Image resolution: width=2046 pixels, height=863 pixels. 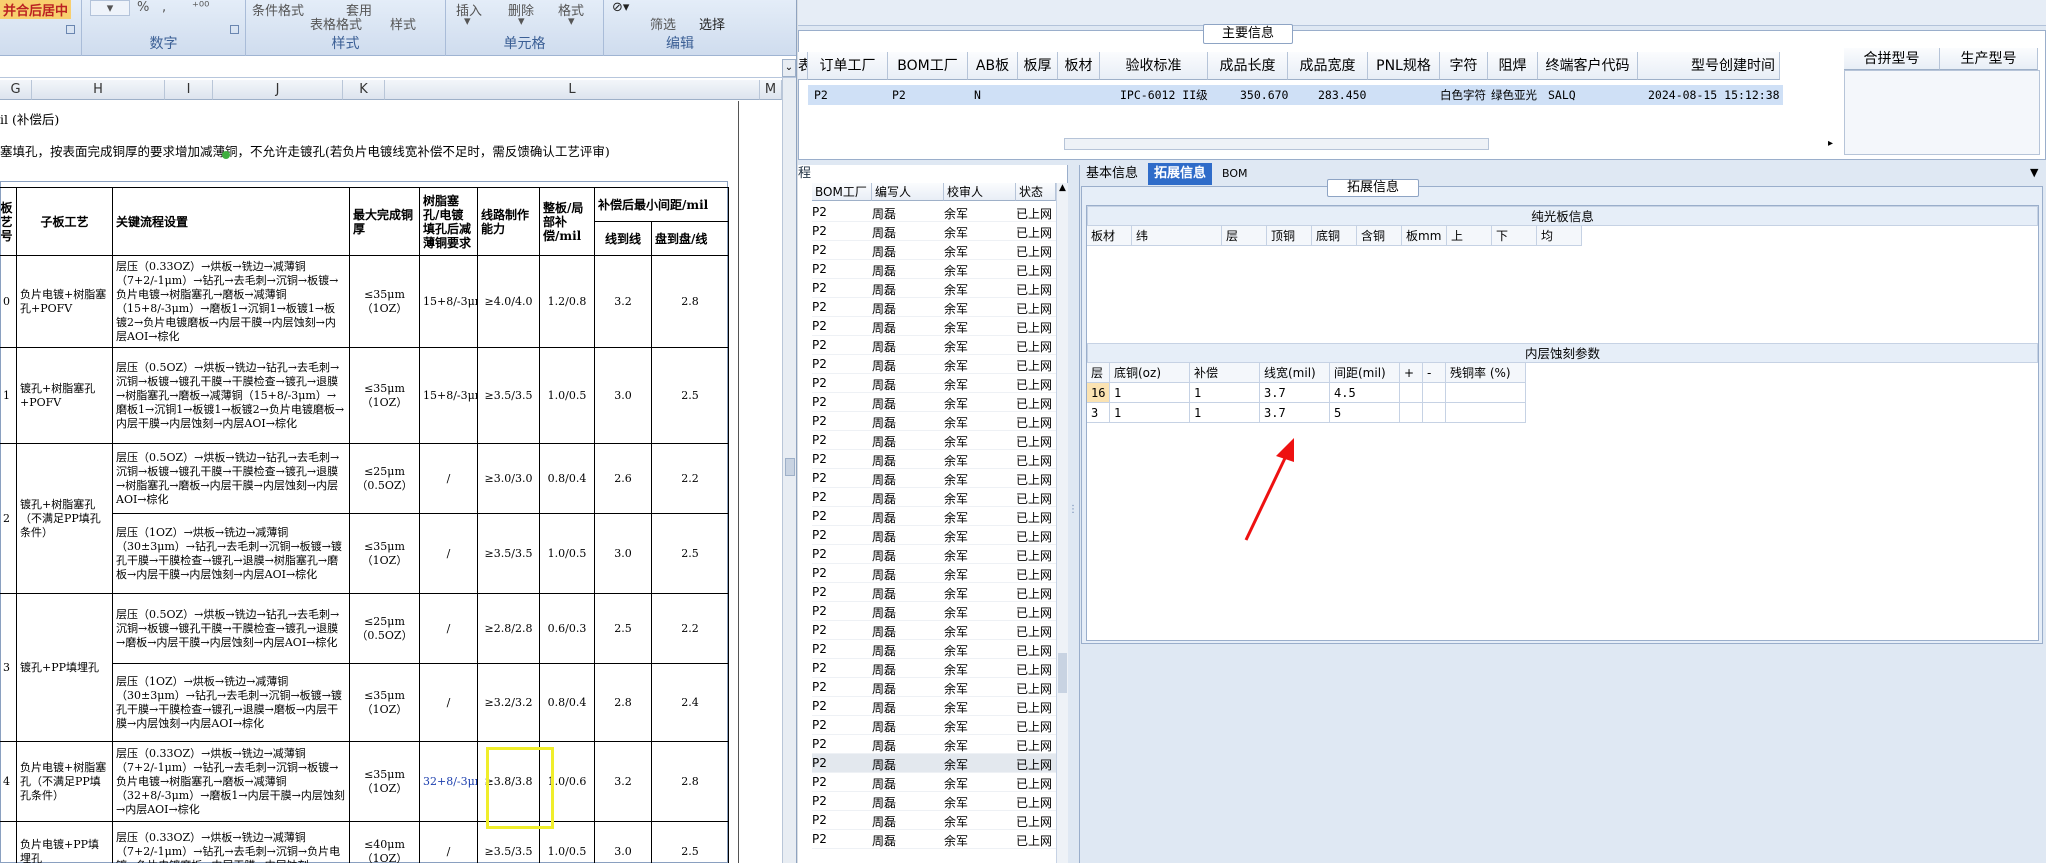 What do you see at coordinates (1709, 66) in the screenshot?
I see `grid-header: 型号创建时间` at bounding box center [1709, 66].